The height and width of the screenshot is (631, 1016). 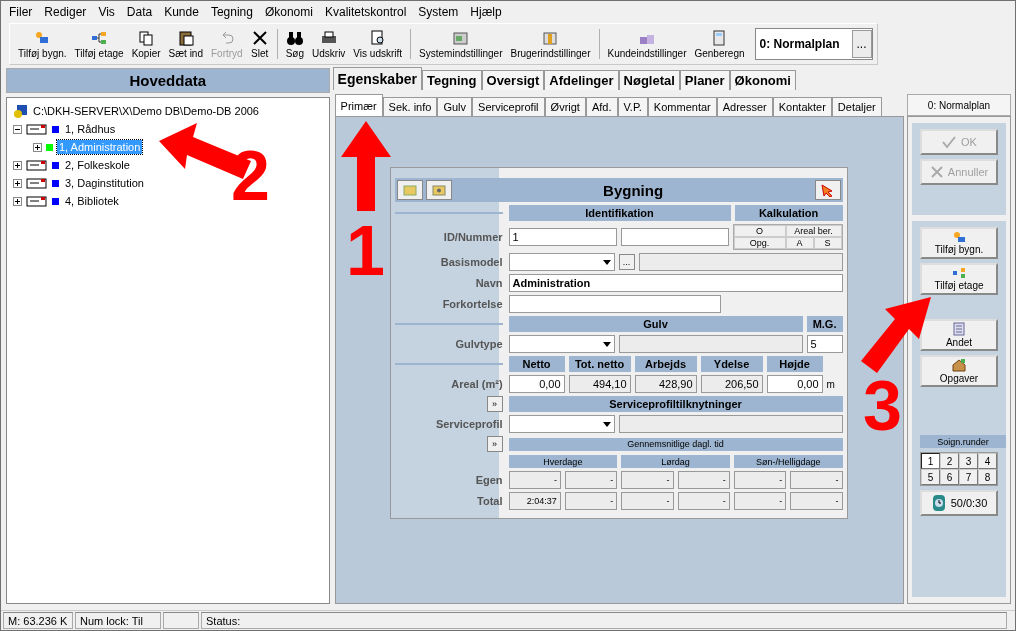 I want to click on timer-button: 50/0:30, so click(x=959, y=503).